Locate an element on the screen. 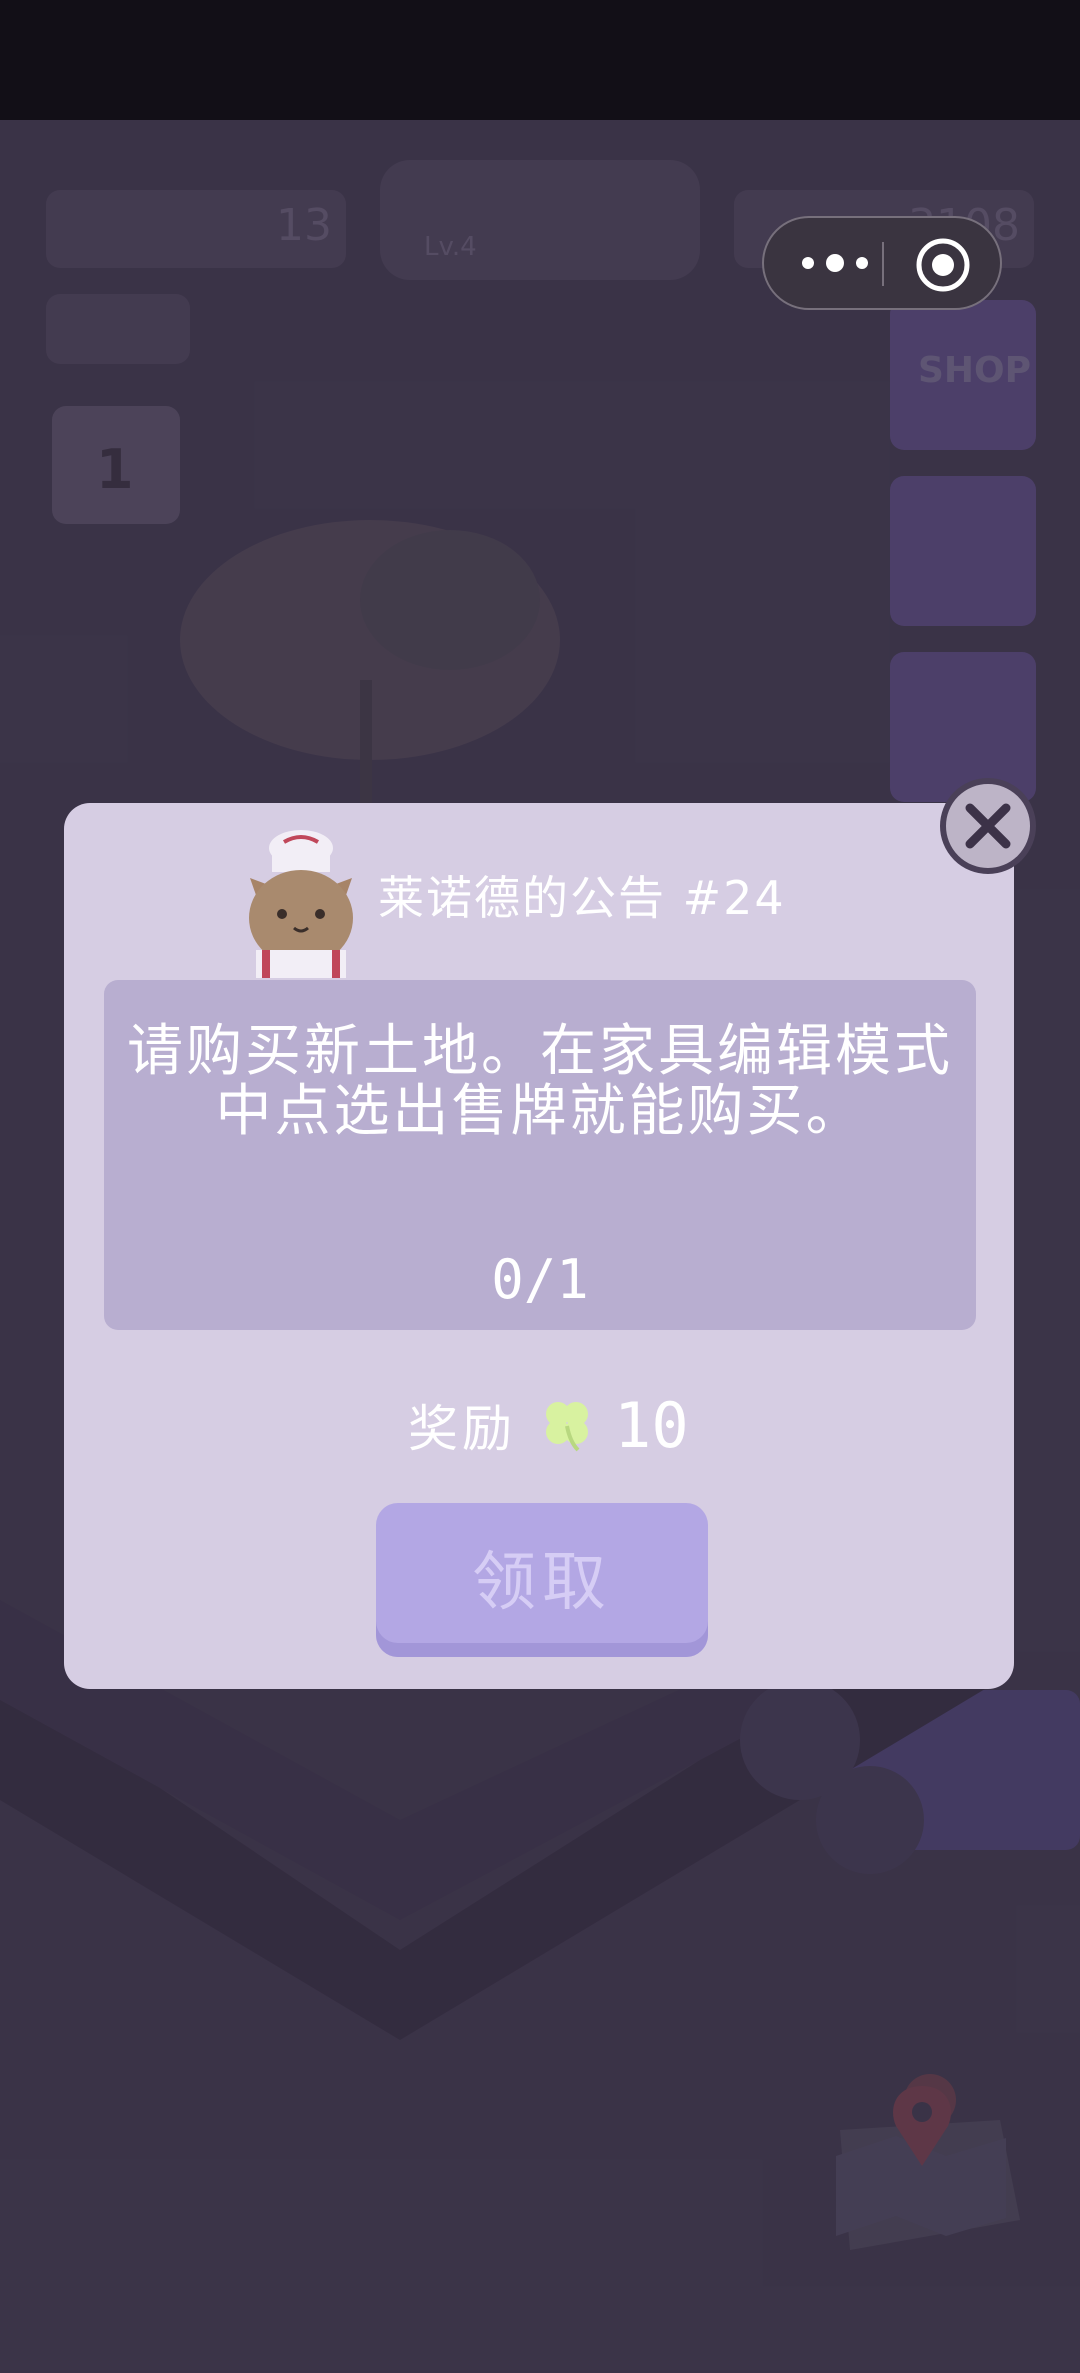 The image size is (1080, 2373). claim-label: 领取 is located at coordinates (542, 1583).